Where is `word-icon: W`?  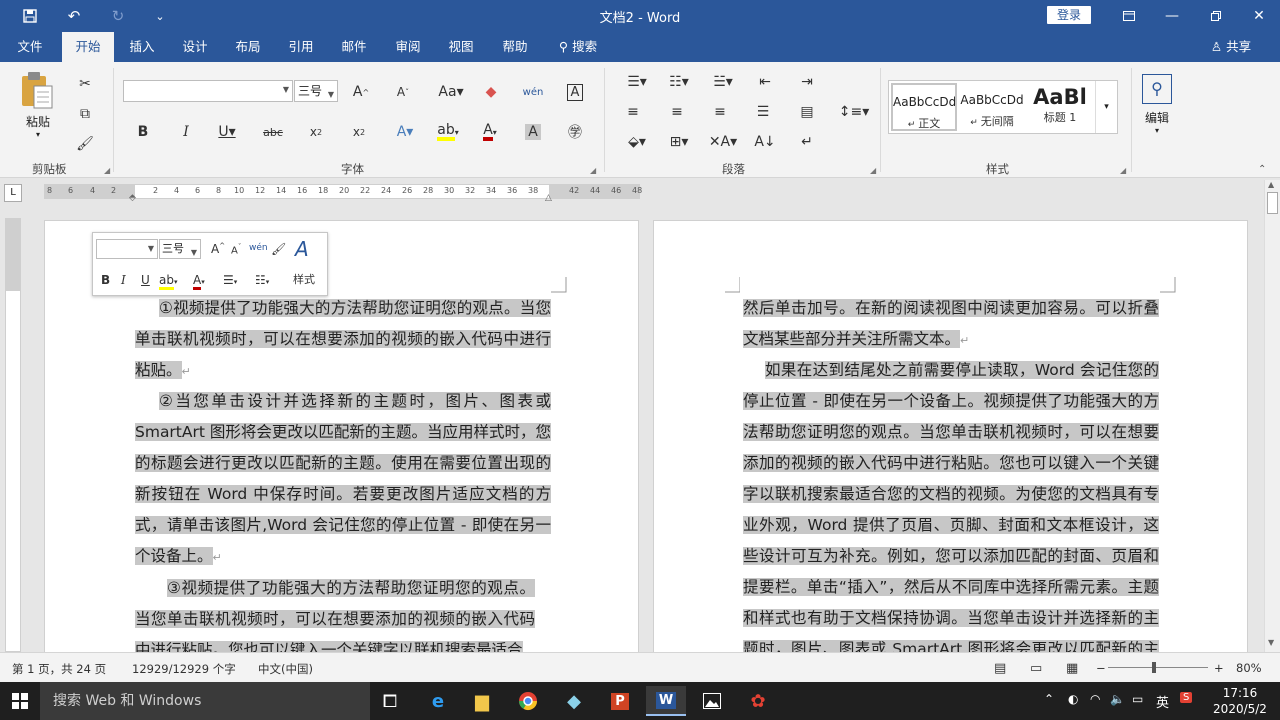 word-icon: W is located at coordinates (666, 701).